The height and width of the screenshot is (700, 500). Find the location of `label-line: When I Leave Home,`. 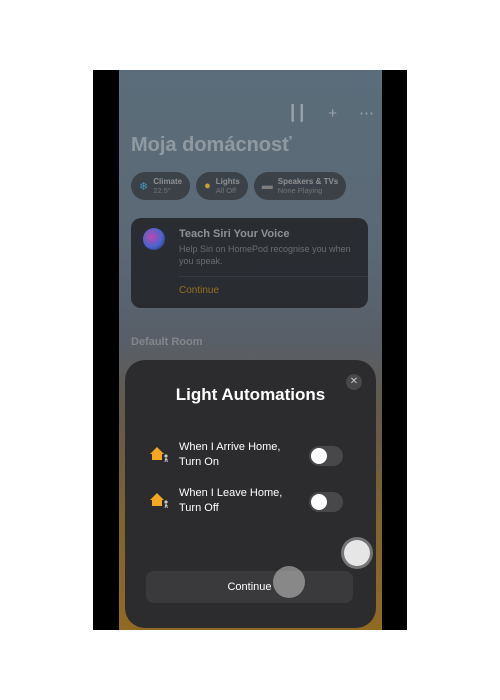

label-line: When I Leave Home, is located at coordinates (231, 493).